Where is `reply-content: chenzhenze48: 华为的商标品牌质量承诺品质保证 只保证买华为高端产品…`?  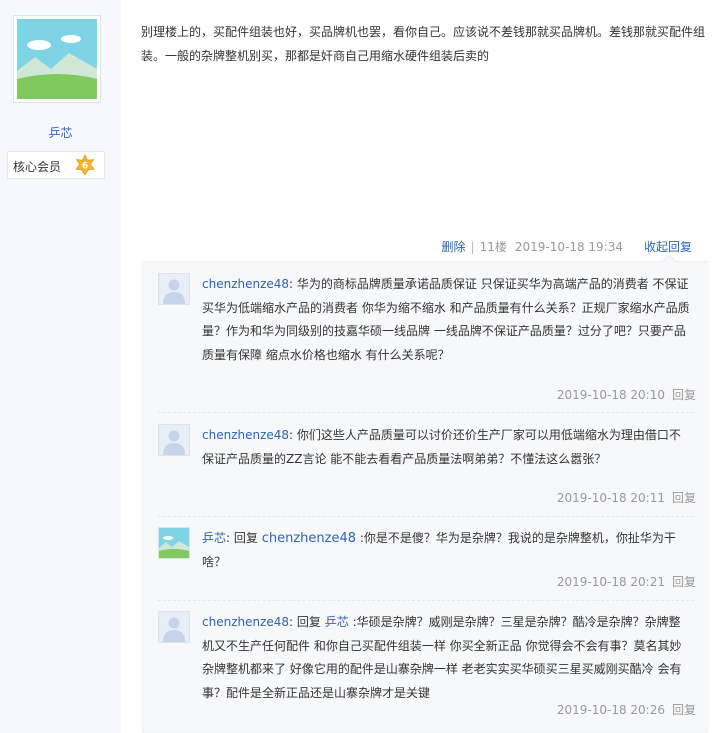 reply-content: chenzhenze48: 华为的商标品牌质量承诺品质保证 只保证买华为高端产品… is located at coordinates (447, 320).